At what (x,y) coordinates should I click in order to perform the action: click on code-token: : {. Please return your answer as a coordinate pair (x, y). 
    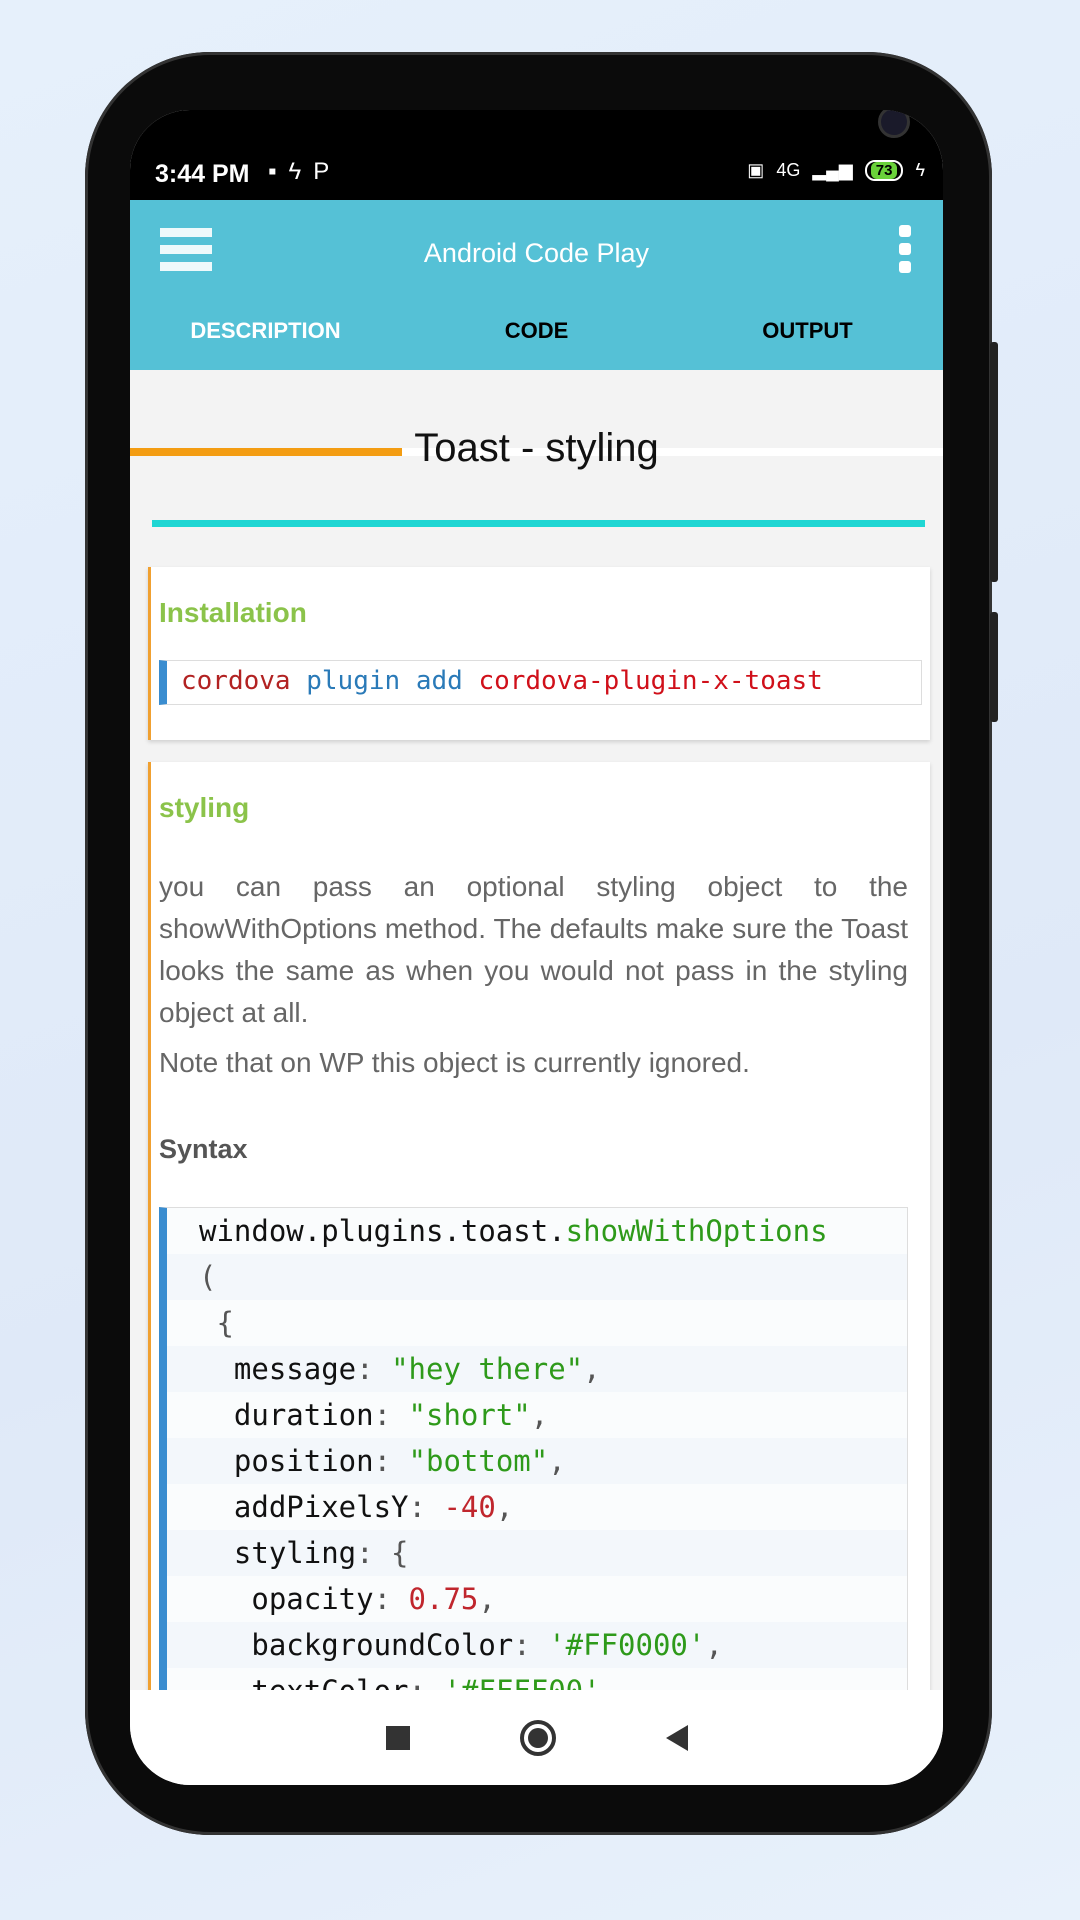
    Looking at the image, I should click on (382, 1553).